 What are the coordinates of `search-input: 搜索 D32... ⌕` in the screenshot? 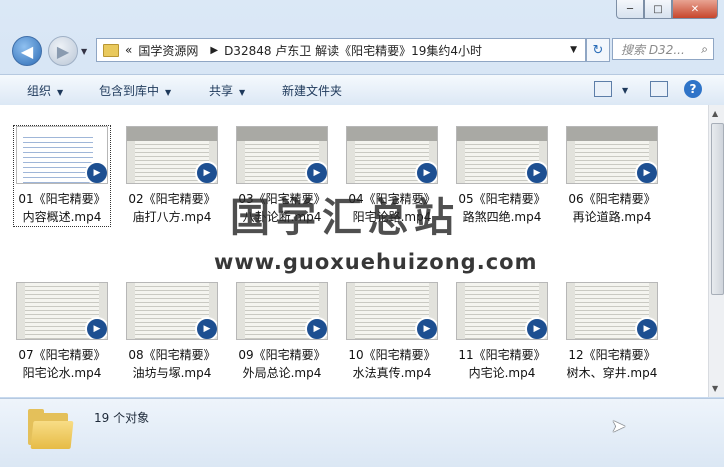 It's located at (663, 49).